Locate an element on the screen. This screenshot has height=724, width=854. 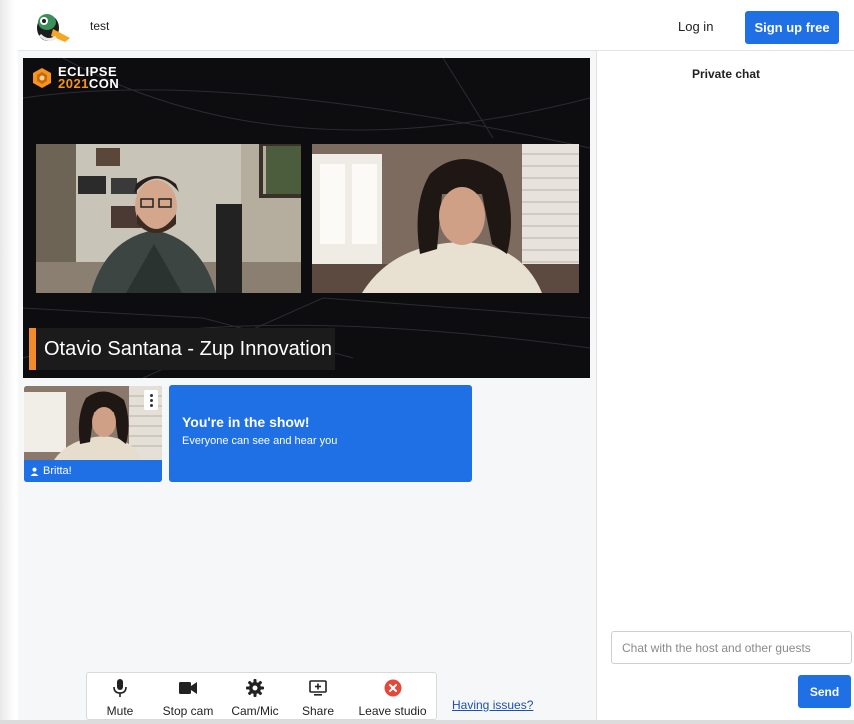
lower-third-banner: Otavio Santana - Zup Innovation is located at coordinates (182, 349).